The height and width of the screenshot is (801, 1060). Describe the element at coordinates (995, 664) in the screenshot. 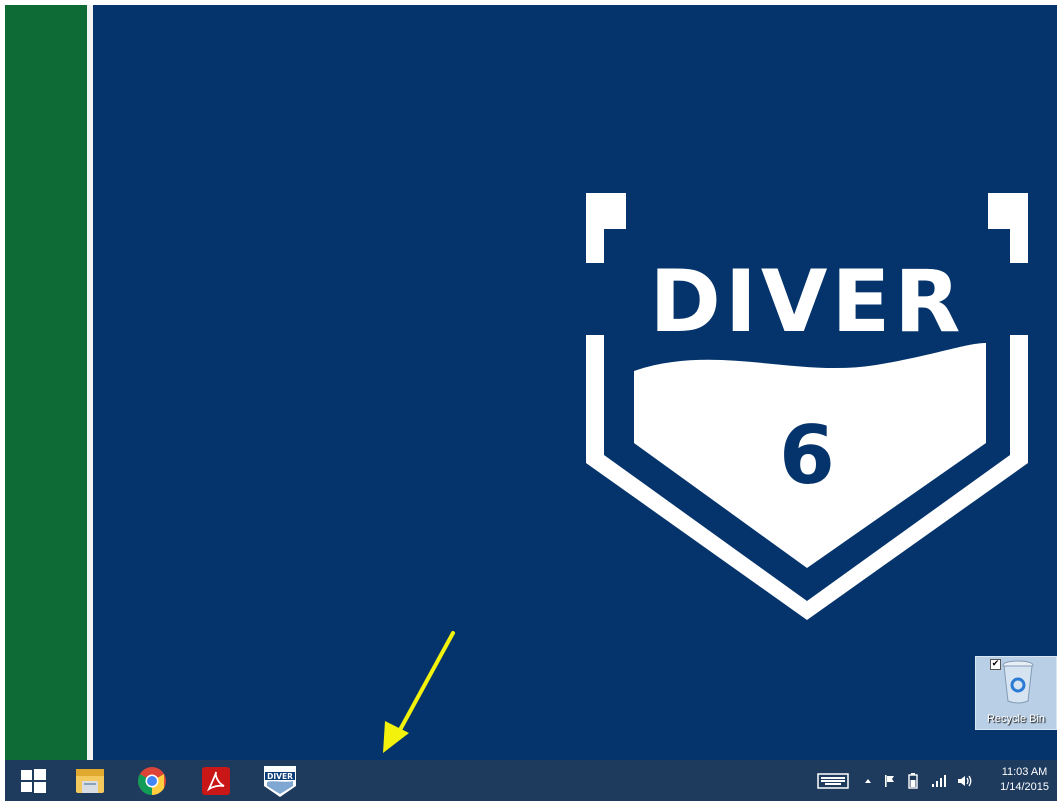

I see `selection-checkbox: ✔` at that location.